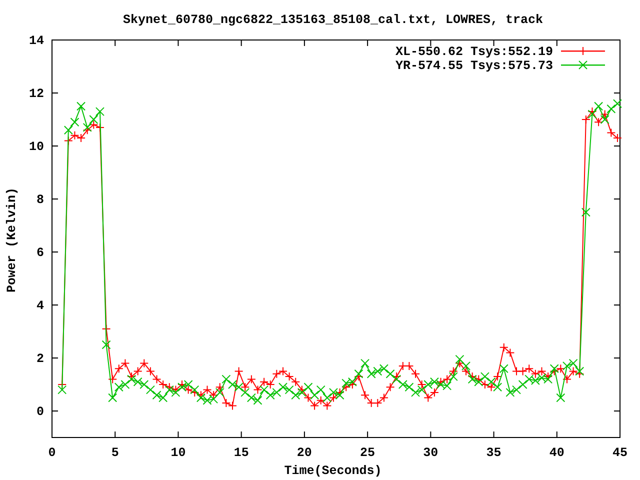  What do you see at coordinates (36, 94) in the screenshot?
I see `y-tick-label: 12` at bounding box center [36, 94].